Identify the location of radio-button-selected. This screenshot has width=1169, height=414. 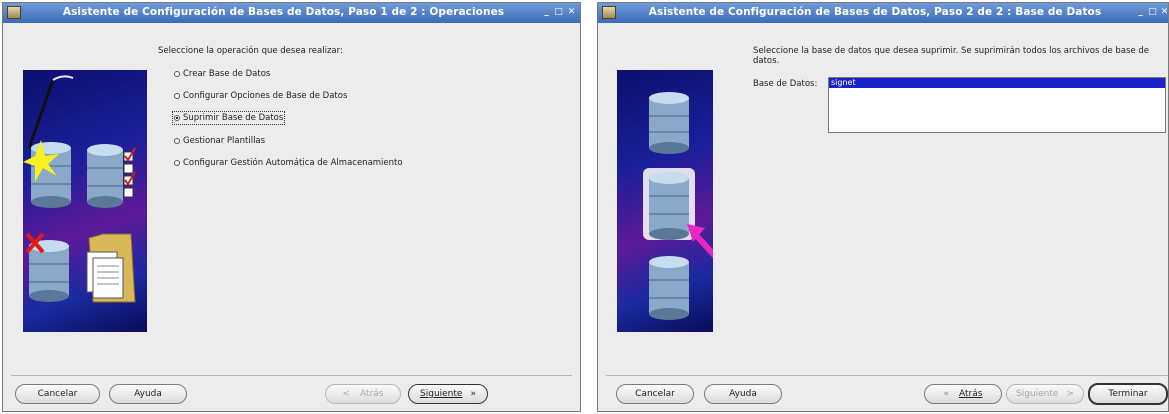
(177, 118).